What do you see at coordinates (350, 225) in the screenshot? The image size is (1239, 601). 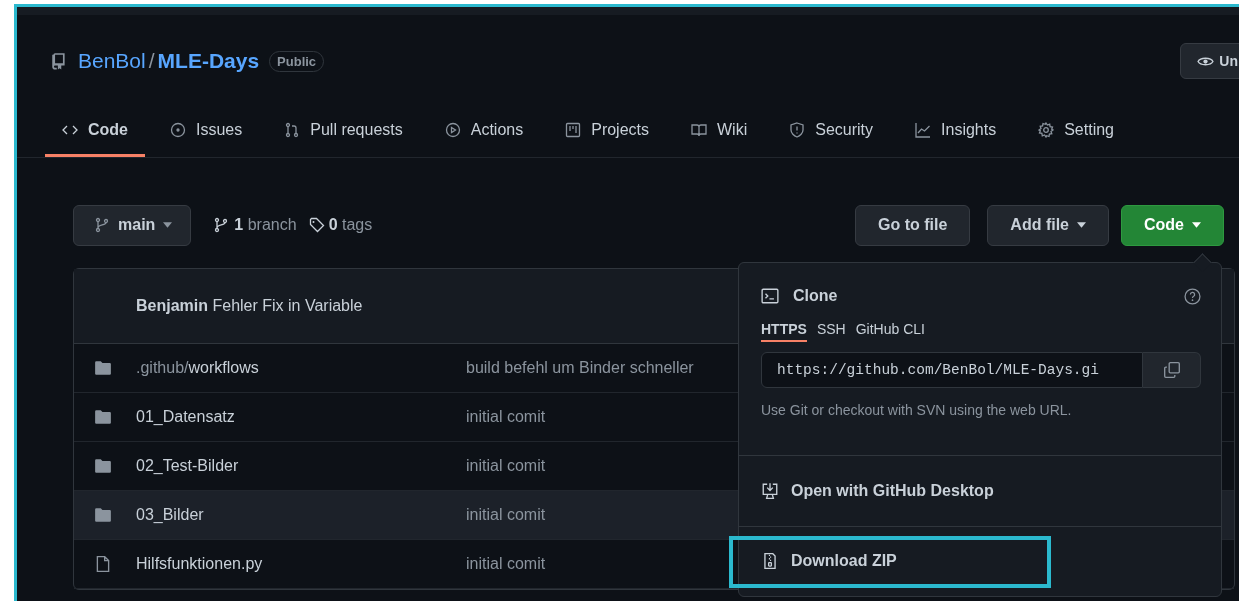 I see `tags-link: 0 tags` at bounding box center [350, 225].